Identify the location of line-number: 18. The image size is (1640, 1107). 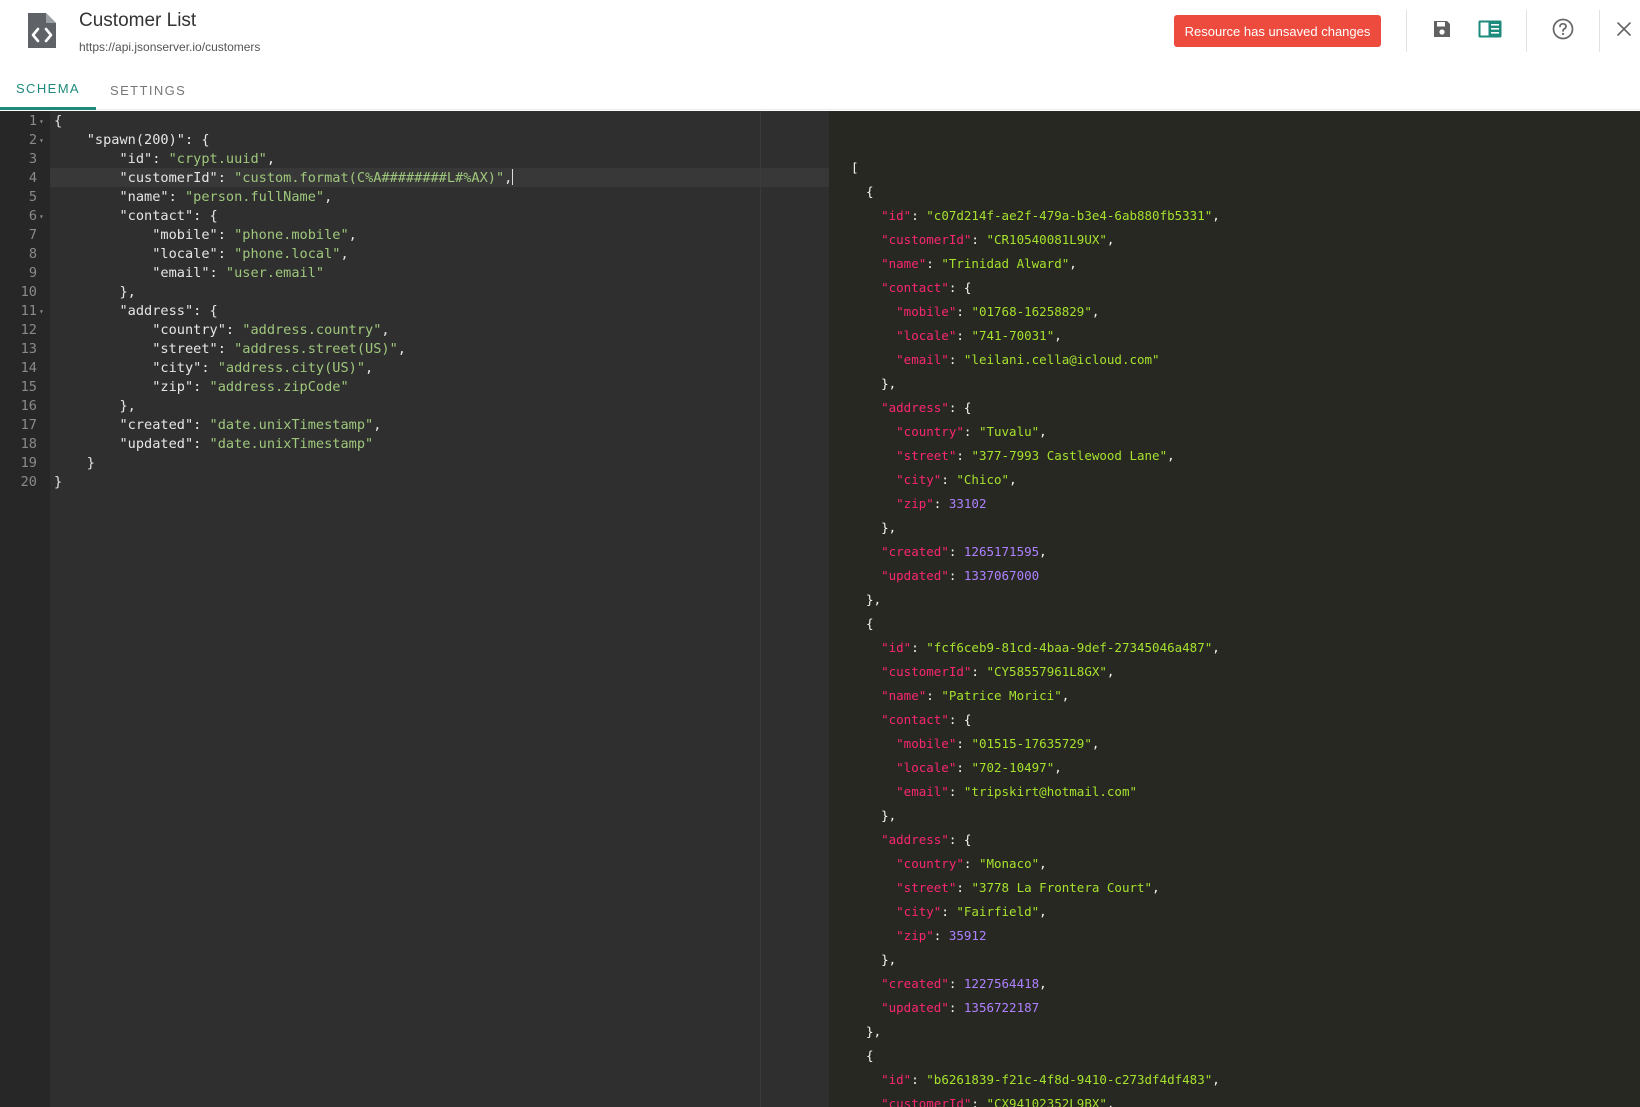
(28, 444).